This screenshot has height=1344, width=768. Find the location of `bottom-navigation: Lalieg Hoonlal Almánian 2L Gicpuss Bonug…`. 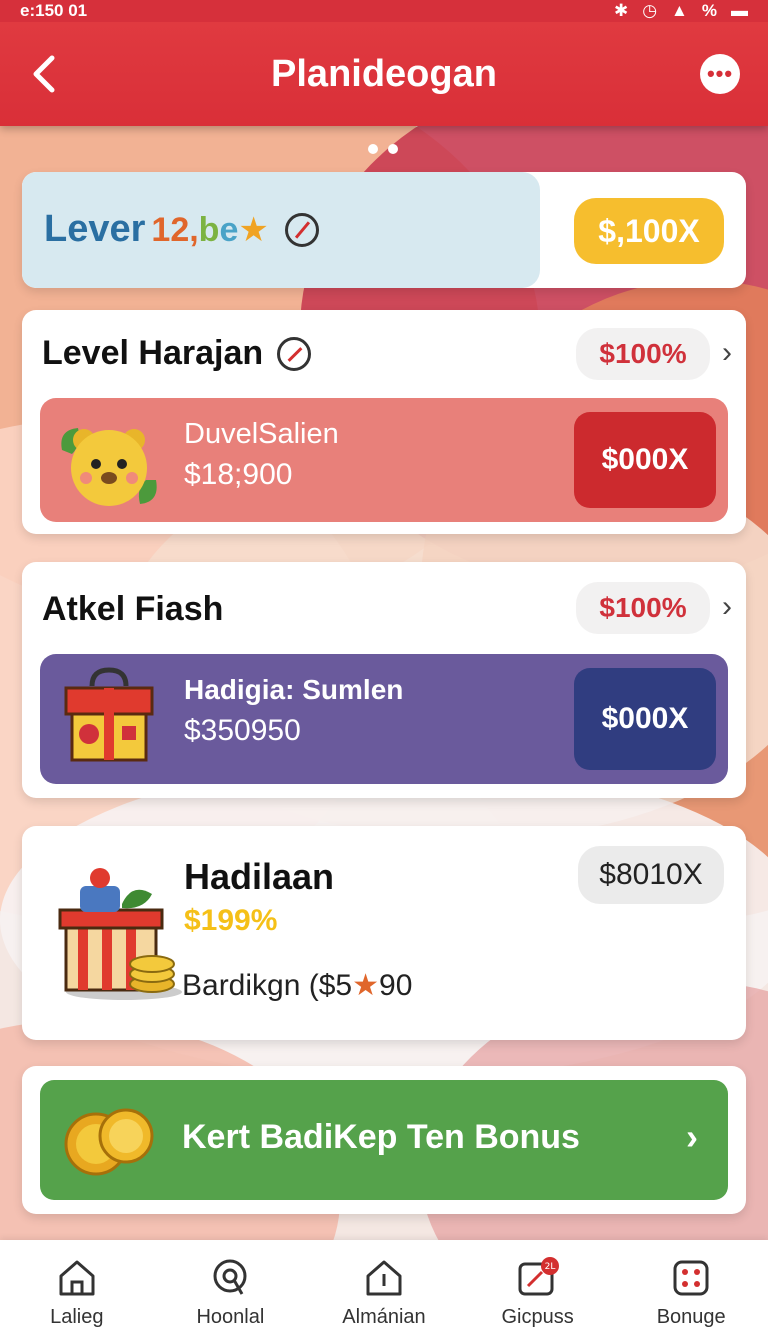

bottom-navigation: Lalieg Hoonlal Almánian 2L Gicpuss Bonug… is located at coordinates (384, 1292).